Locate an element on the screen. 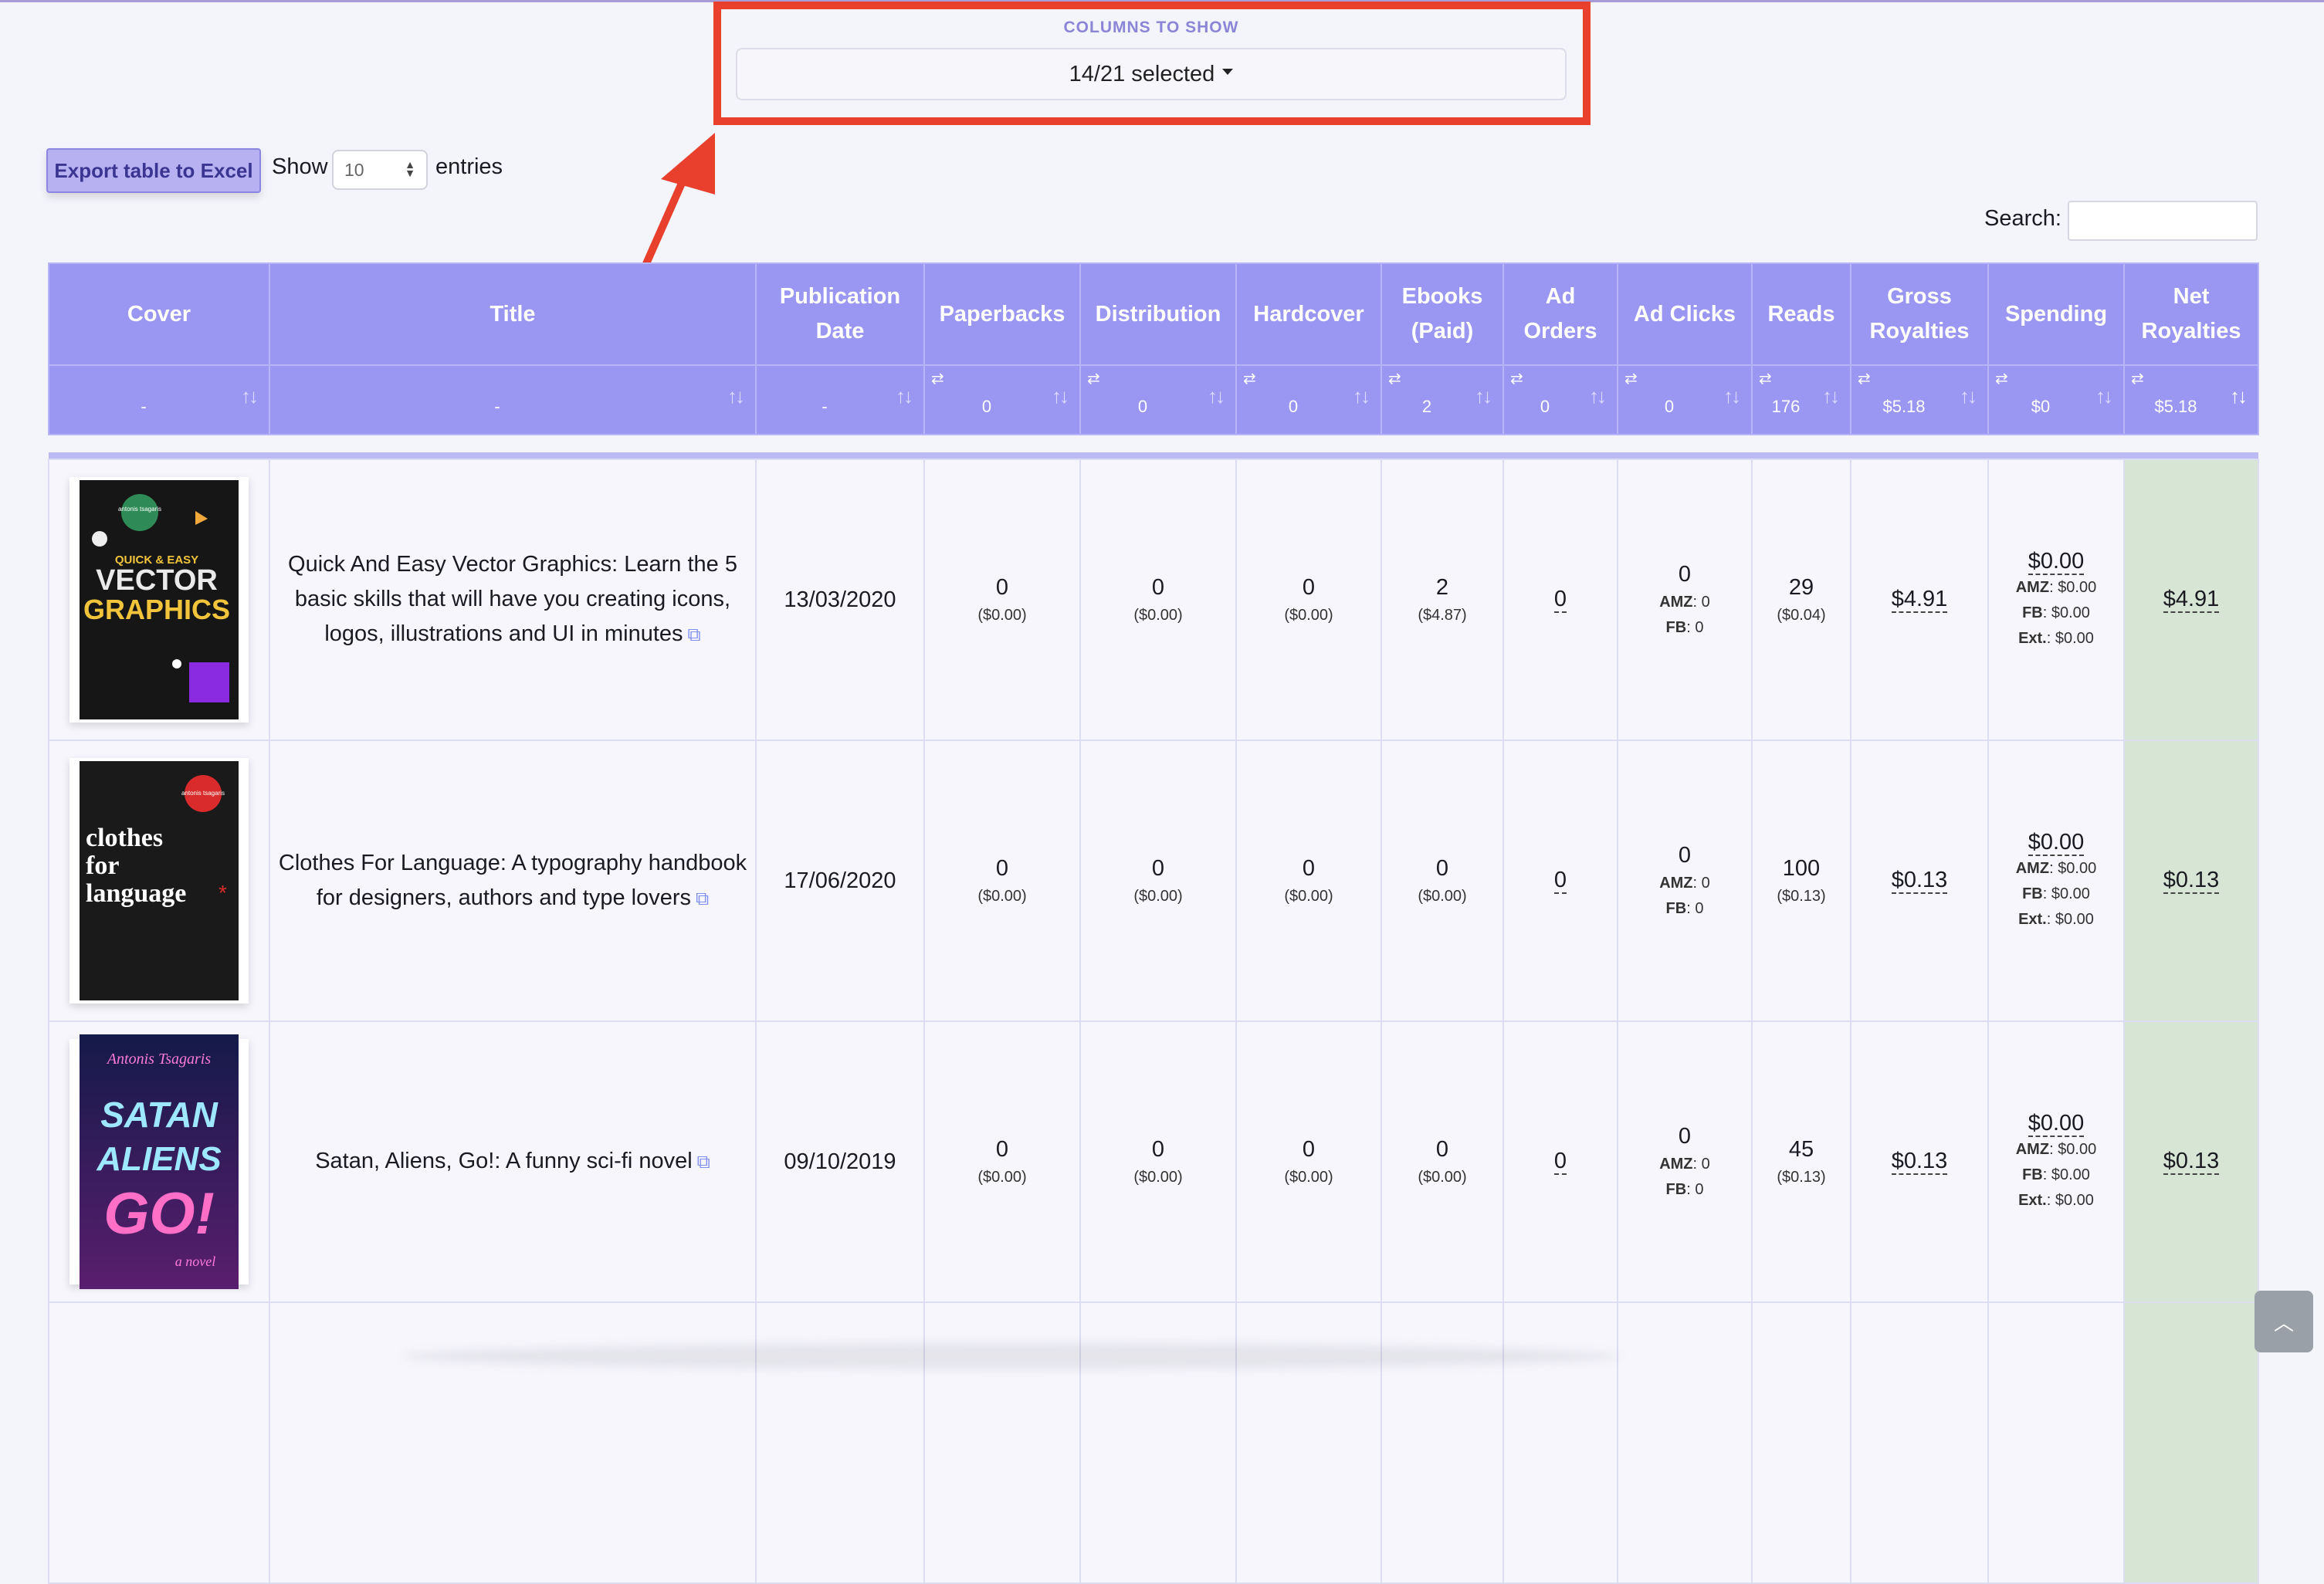 The image size is (2324, 1584). book-cover: Antonis Tsagaris SATAN ALIENS GO! a novel is located at coordinates (159, 1161).